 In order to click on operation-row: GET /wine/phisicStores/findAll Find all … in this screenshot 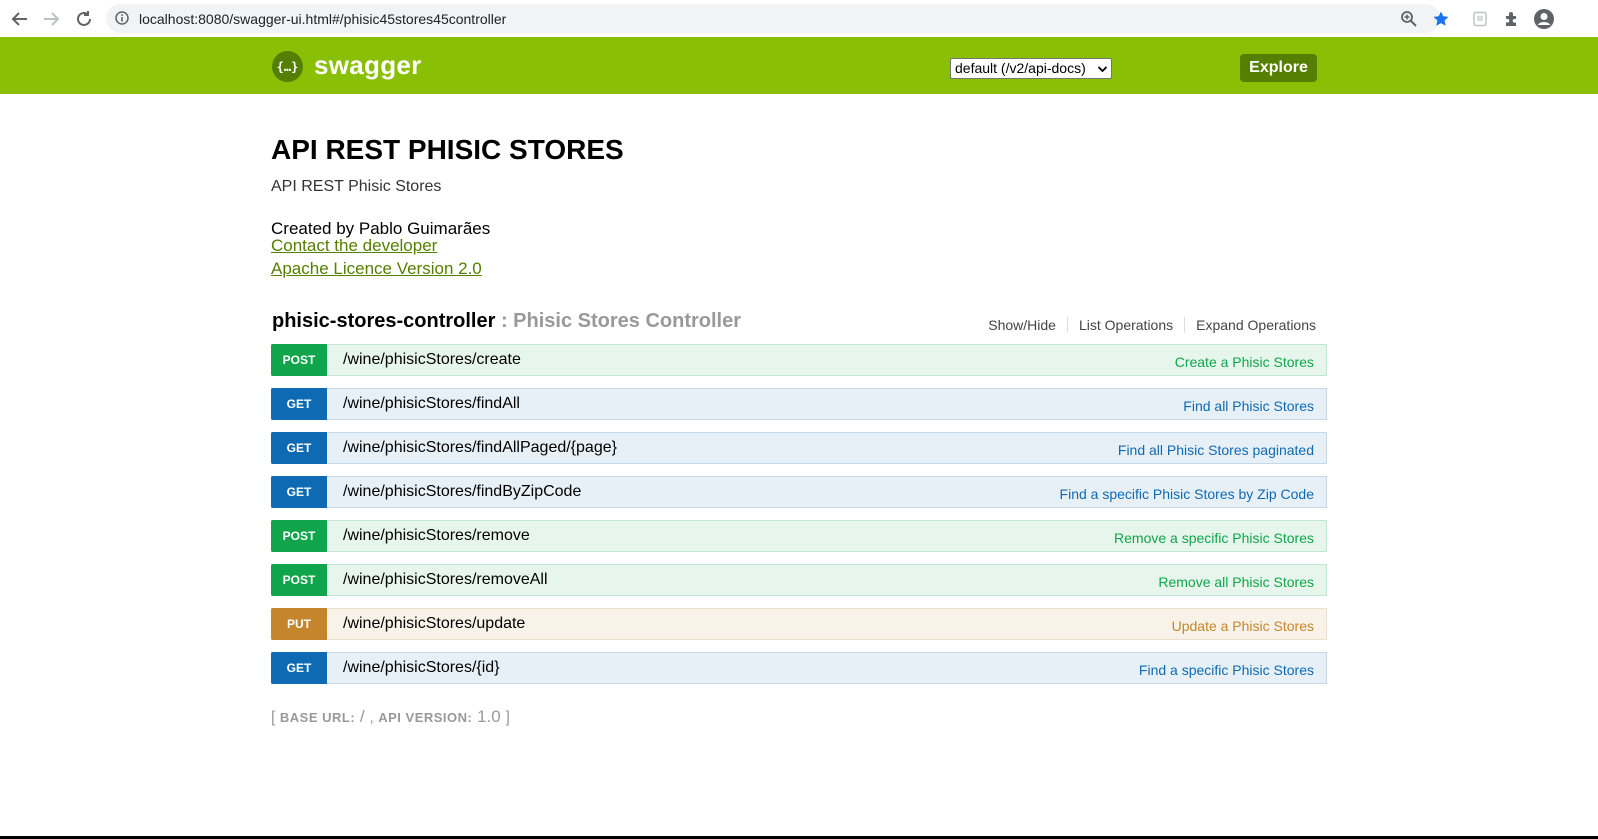, I will do `click(799, 404)`.